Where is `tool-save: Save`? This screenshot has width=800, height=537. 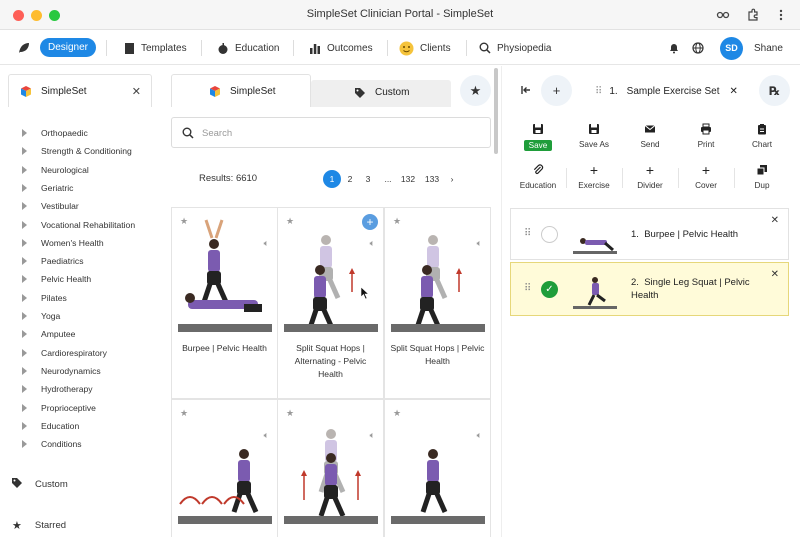
tool-save: Save is located at coordinates (538, 137).